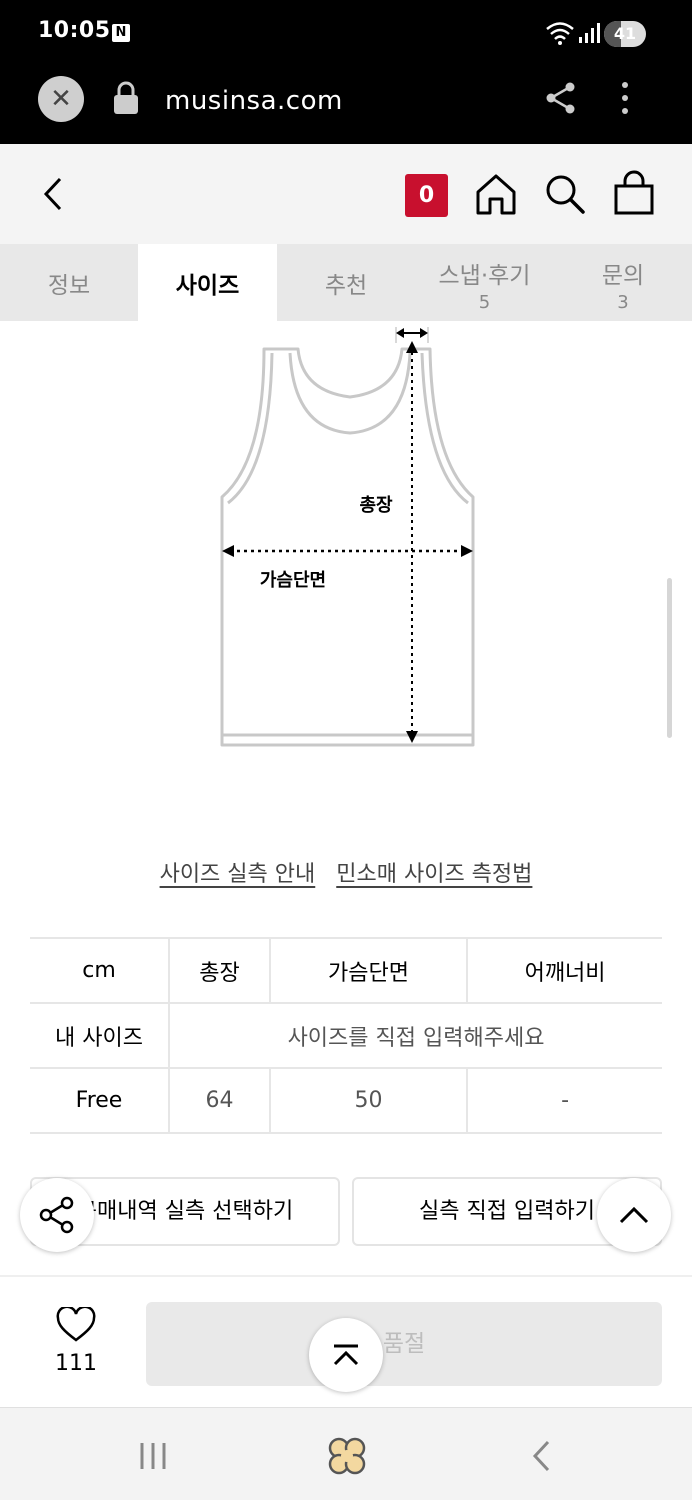 This screenshot has width=692, height=1500. I want to click on my-size-label: 내 사이즈, so click(99, 1035).